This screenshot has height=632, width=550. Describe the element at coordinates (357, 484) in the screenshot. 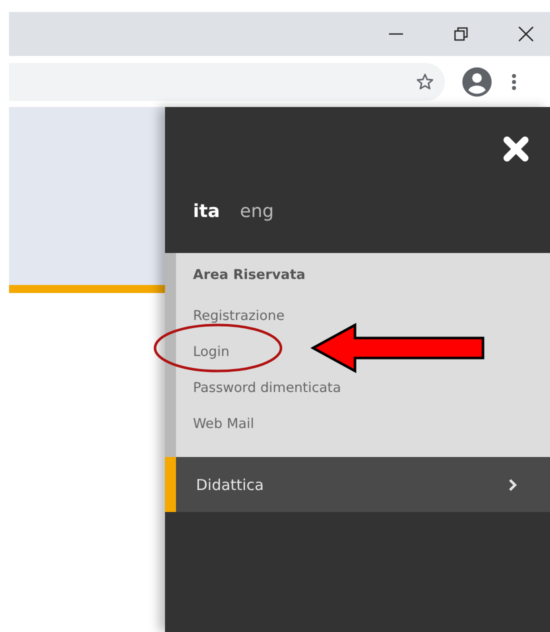

I see `menu-item: Didattica` at that location.